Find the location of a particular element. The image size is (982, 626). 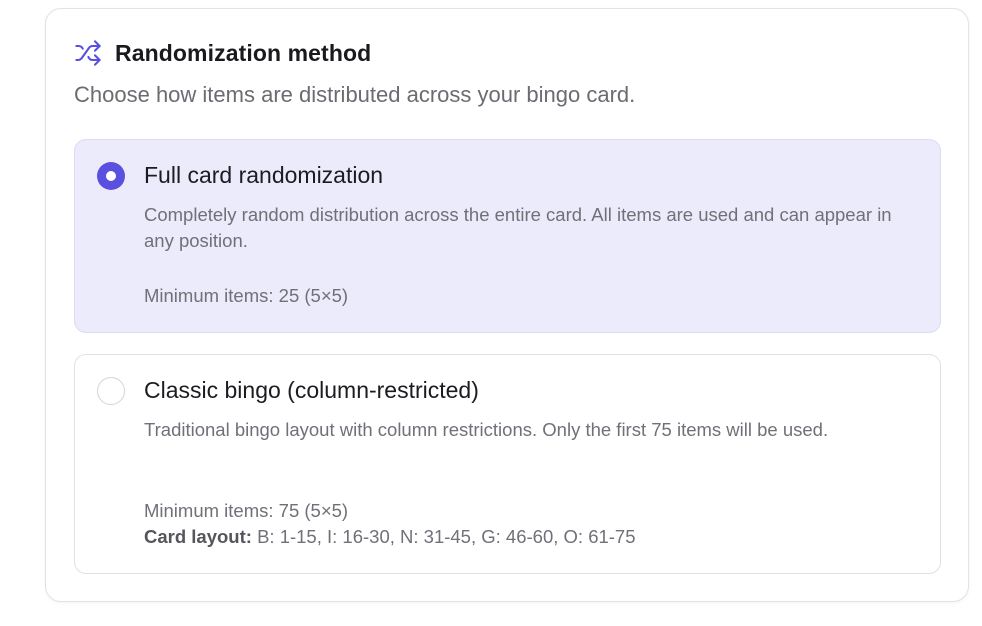

radio-classic-bingo is located at coordinates (111, 391).